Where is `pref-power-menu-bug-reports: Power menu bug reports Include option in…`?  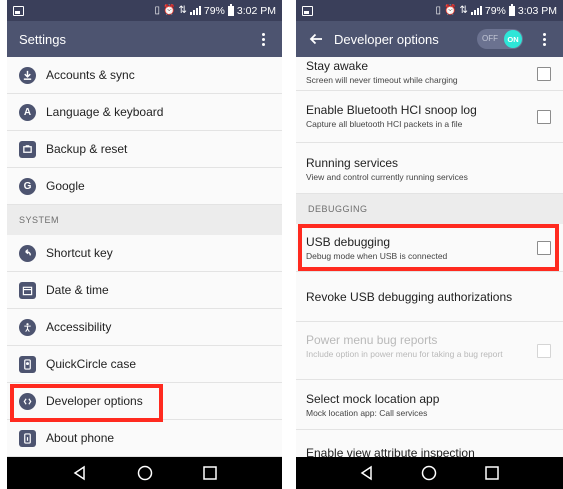
pref-power-menu-bug-reports: Power menu bug reports Include option in… is located at coordinates (429, 351).